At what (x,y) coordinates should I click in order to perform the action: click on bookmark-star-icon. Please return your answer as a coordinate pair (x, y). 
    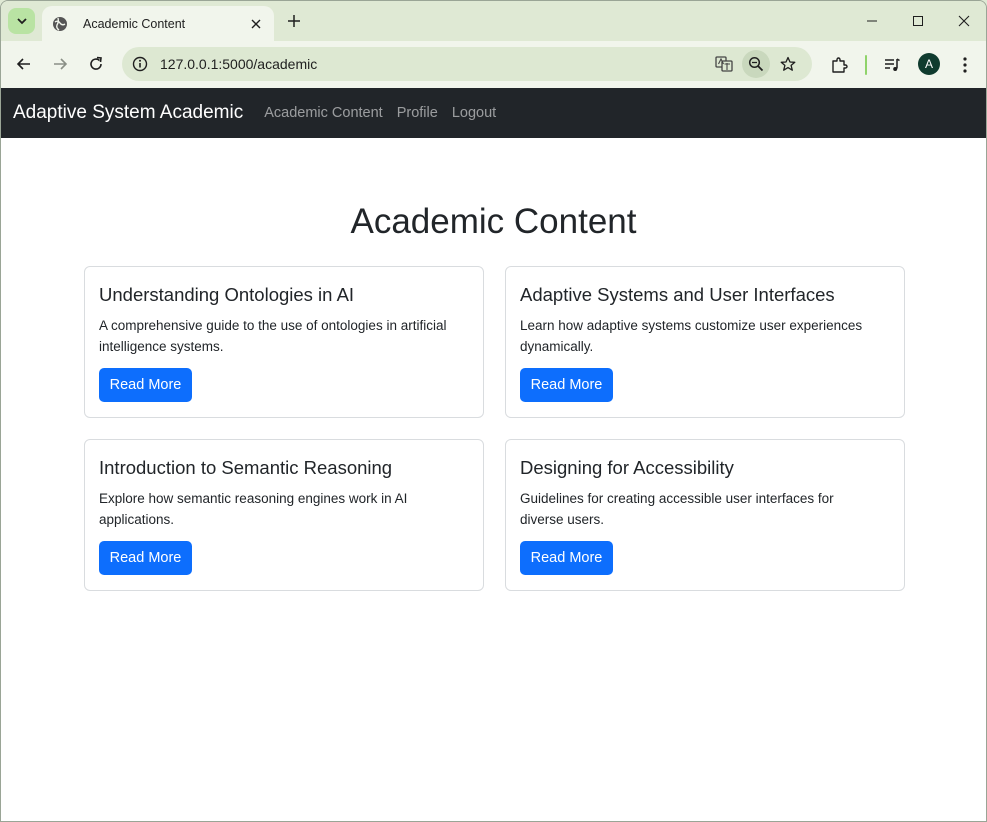
    Looking at the image, I should click on (788, 64).